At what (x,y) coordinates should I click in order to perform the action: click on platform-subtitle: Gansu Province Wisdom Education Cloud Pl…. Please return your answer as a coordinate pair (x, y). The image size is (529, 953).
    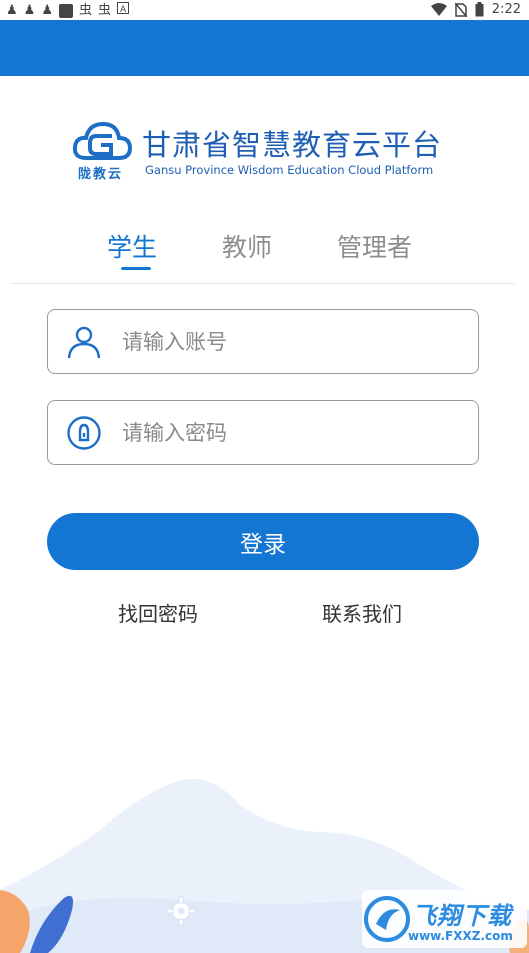
    Looking at the image, I should click on (289, 170).